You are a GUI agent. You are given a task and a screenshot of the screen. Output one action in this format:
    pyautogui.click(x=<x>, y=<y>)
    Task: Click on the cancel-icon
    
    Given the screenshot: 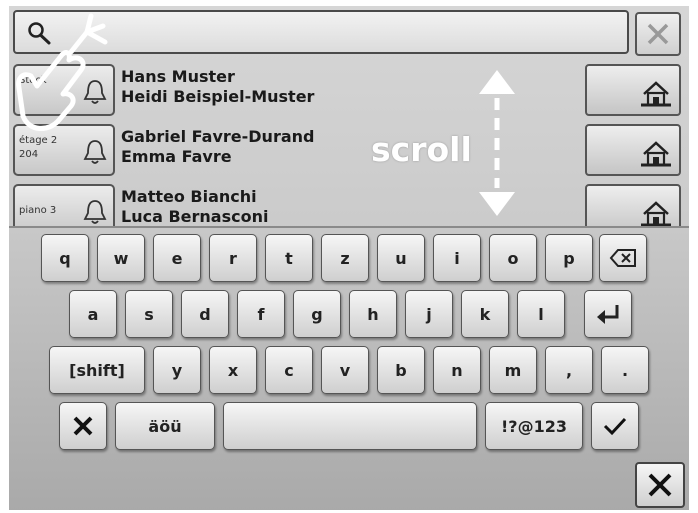 What is the action you would take?
    pyautogui.click(x=83, y=426)
    